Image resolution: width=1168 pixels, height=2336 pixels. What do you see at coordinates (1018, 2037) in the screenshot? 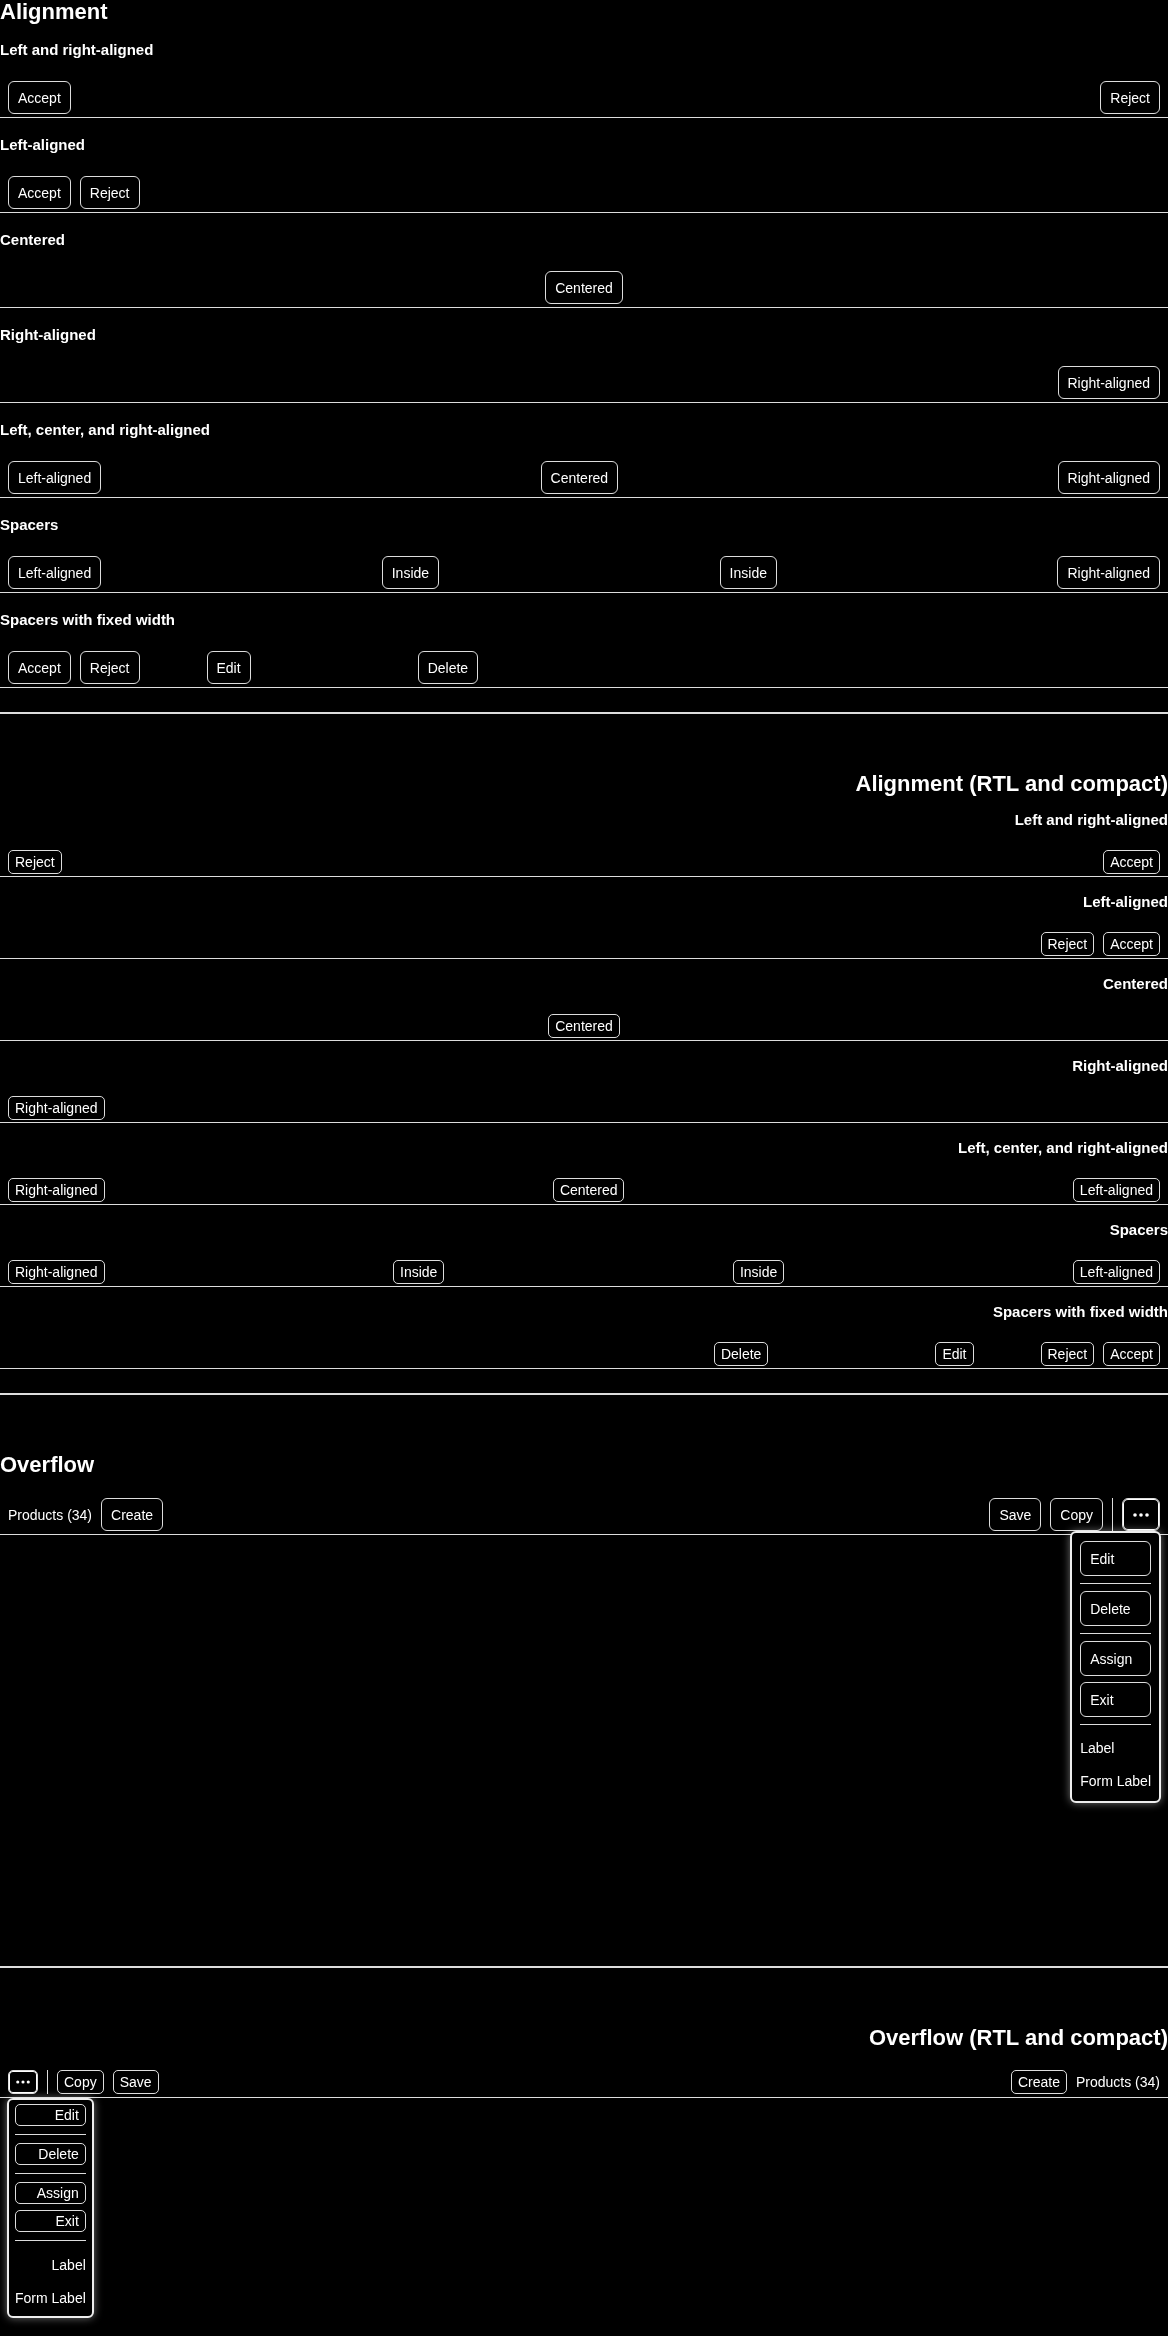
I see `section-heading: Overflow (RTL and compact)` at bounding box center [1018, 2037].